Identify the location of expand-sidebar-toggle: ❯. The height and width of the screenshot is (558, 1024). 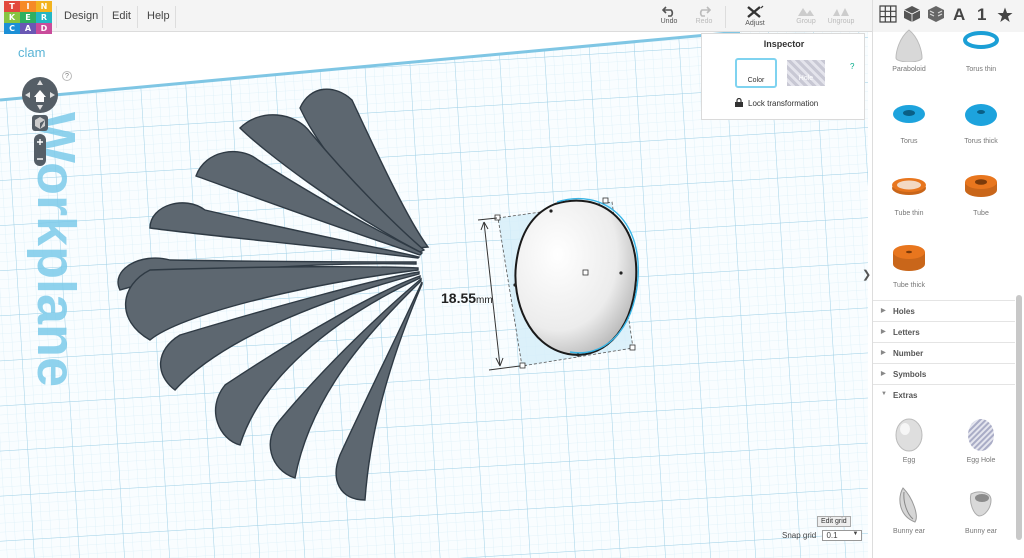
(867, 278).